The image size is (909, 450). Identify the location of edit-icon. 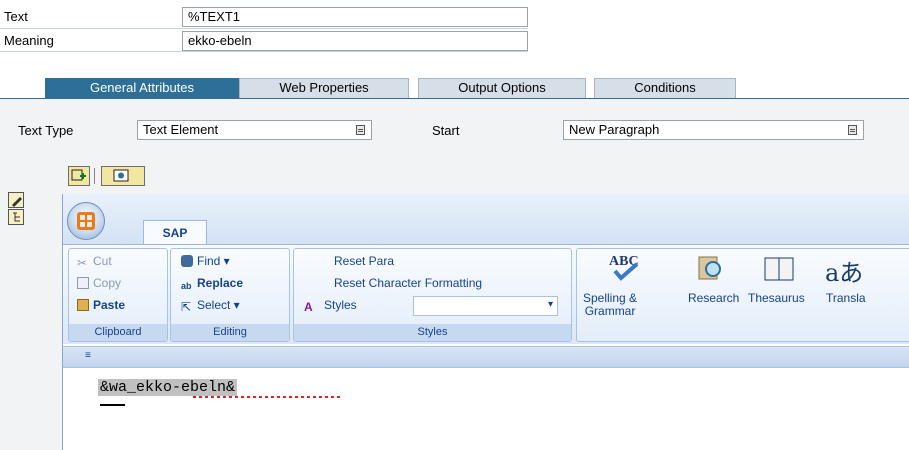
(16, 200).